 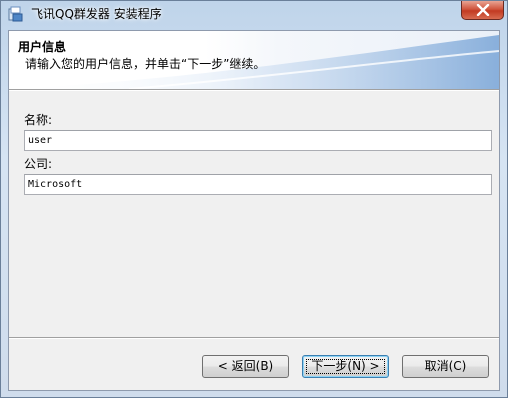 I want to click on next-button: 下一步(N) >, so click(x=345, y=366).